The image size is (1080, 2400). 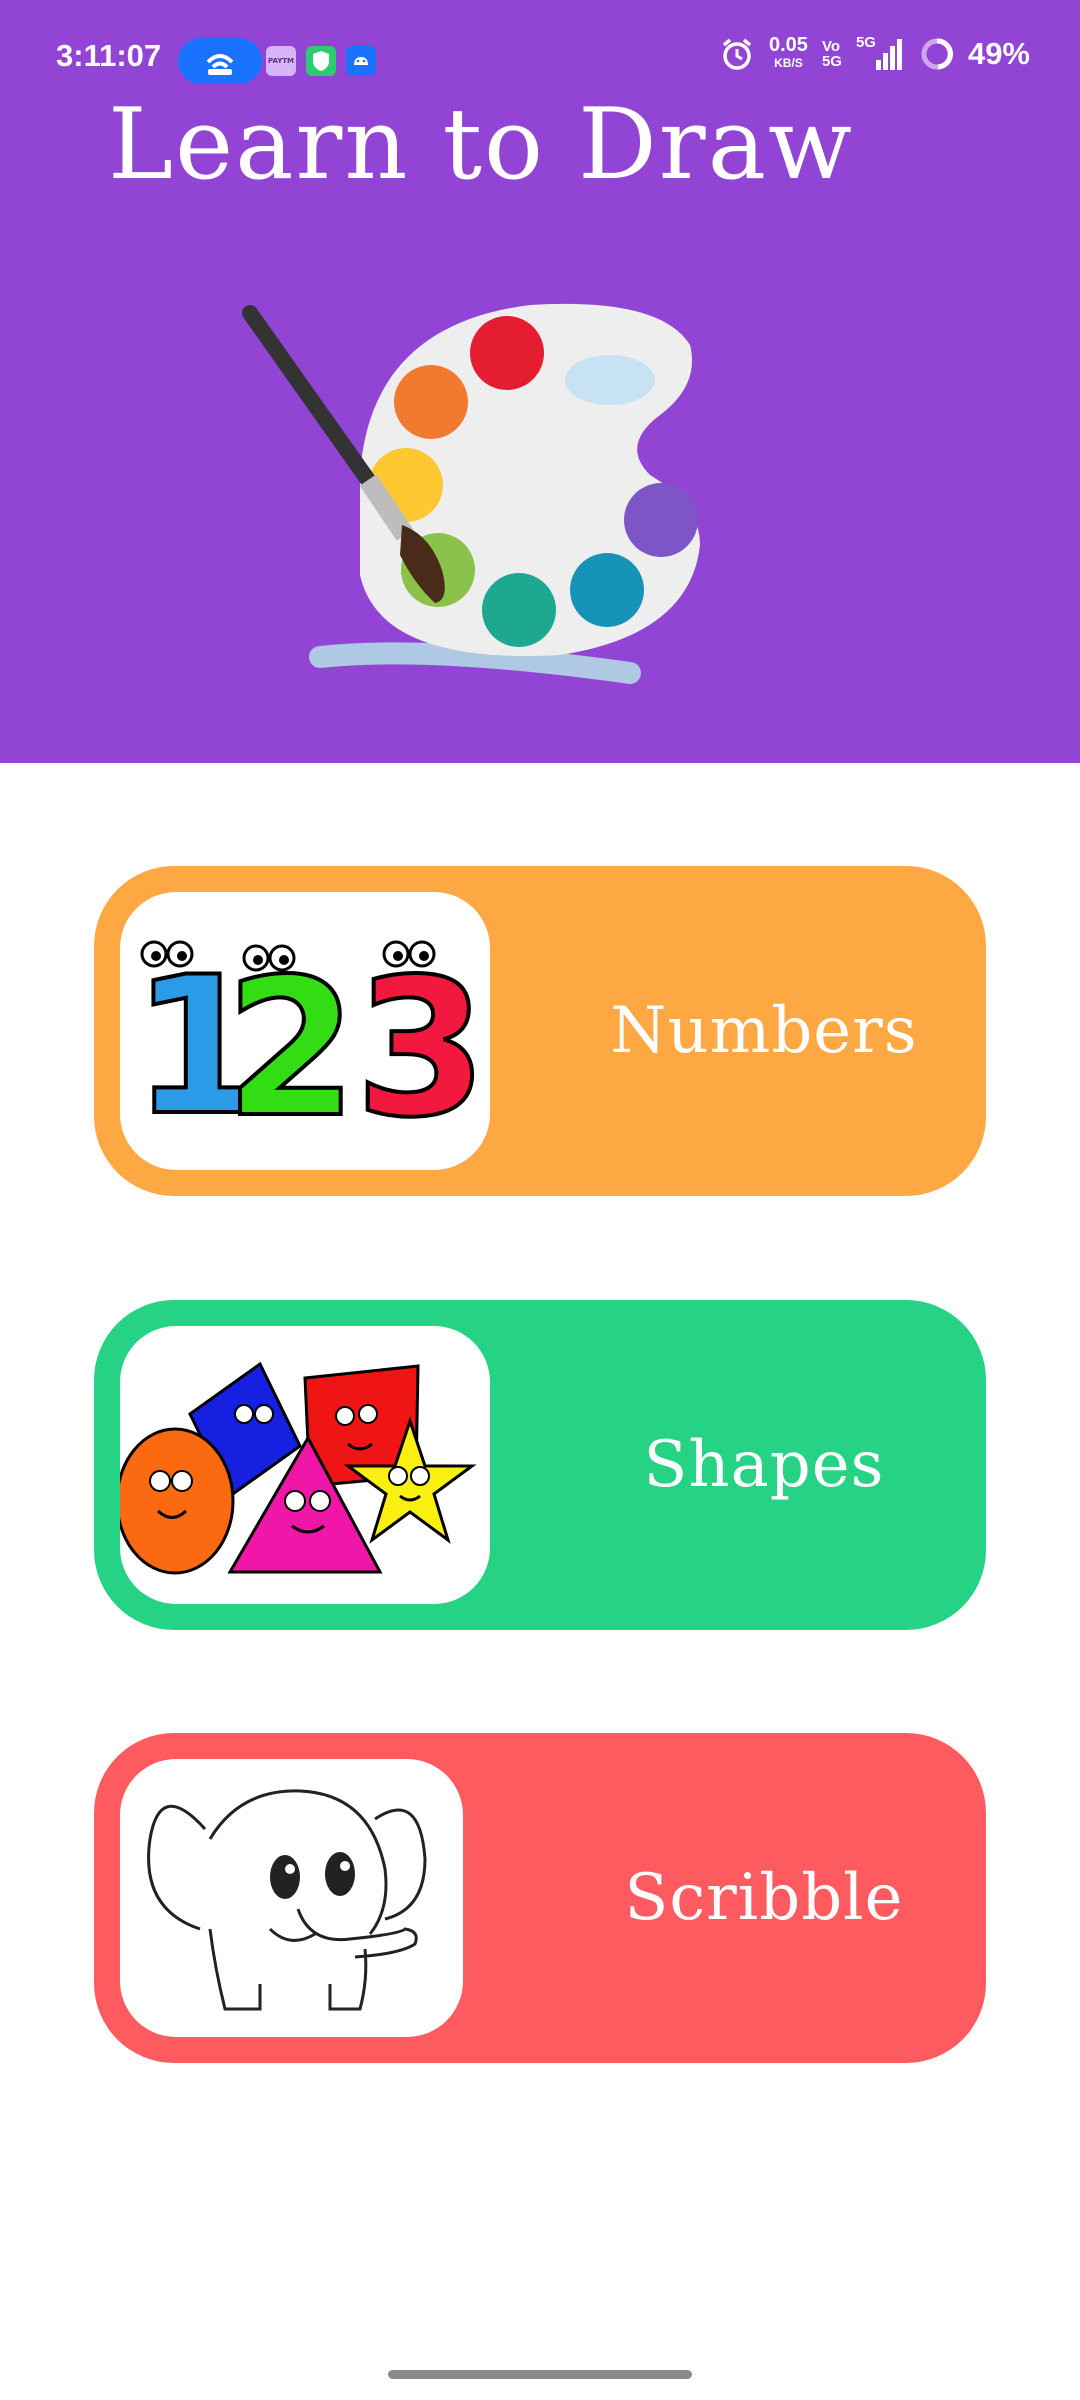 I want to click on shield-notification-icon, so click(x=321, y=61).